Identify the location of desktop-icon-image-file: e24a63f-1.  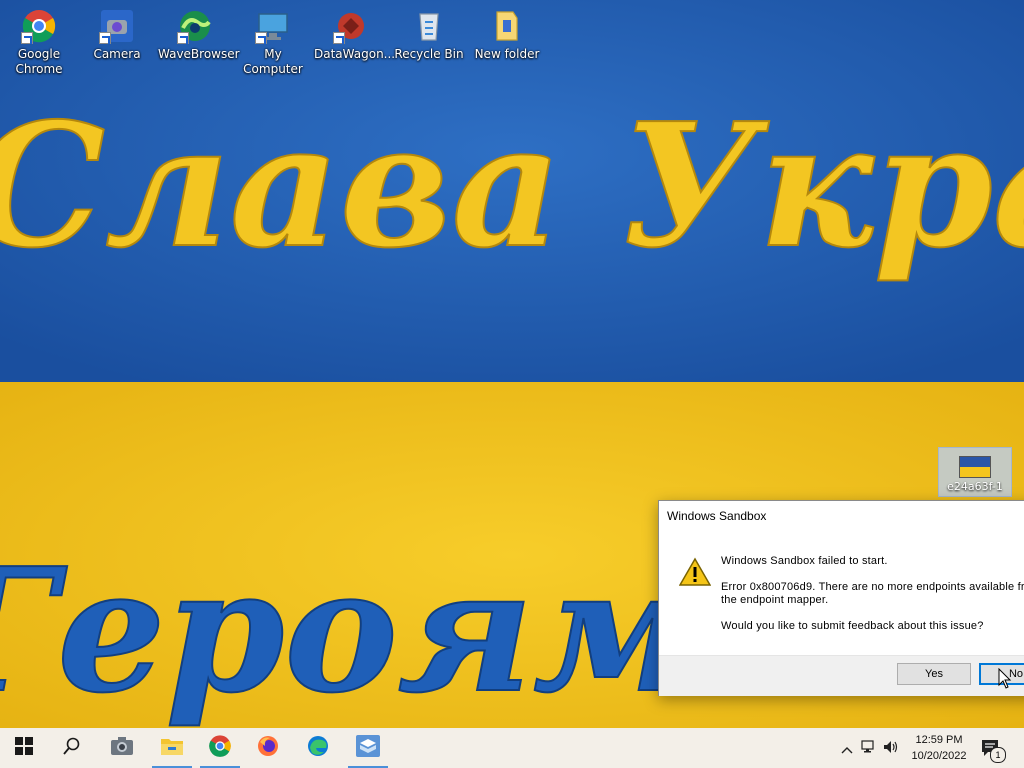
(975, 472).